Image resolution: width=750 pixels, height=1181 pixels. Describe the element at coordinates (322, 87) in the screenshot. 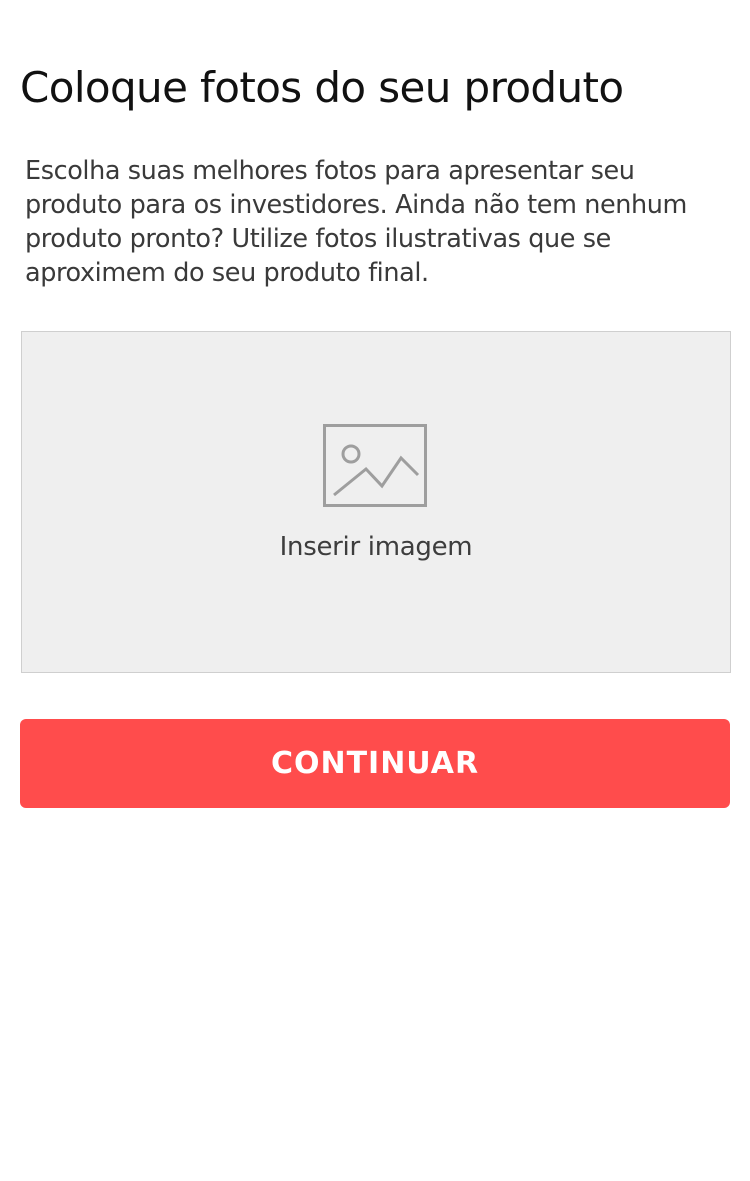

I see `page-title: Coloque fotos do seu produto` at that location.